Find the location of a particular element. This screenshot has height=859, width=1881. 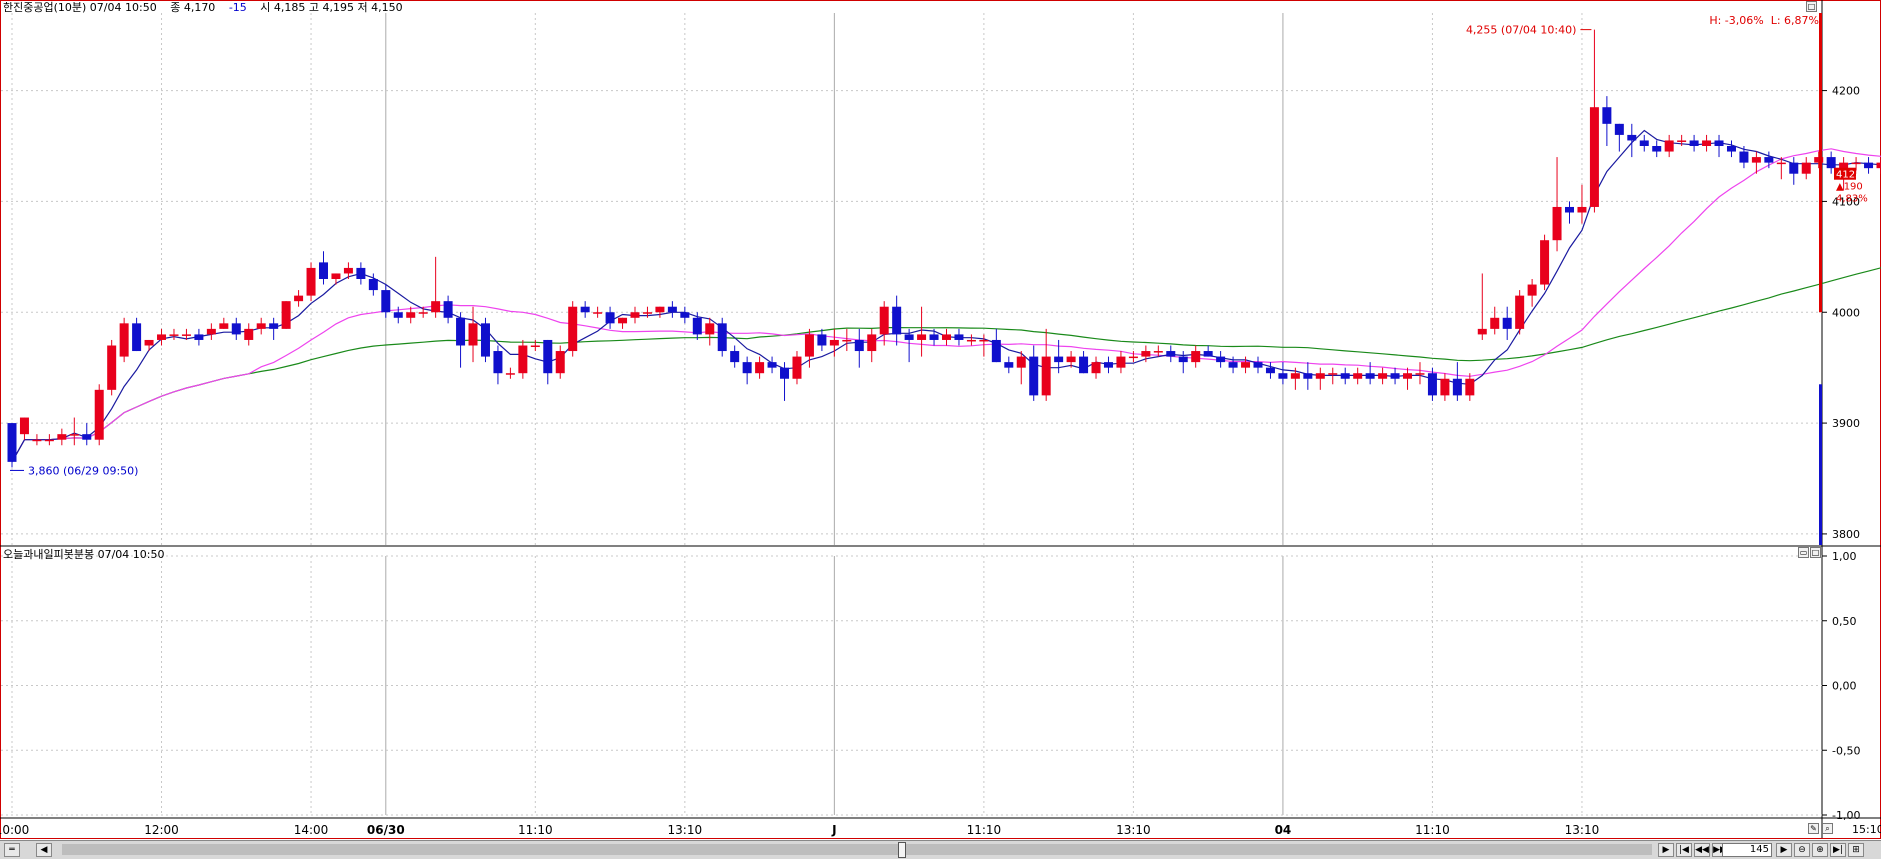

scroll-handle-icon: ═ is located at coordinates (12, 850).